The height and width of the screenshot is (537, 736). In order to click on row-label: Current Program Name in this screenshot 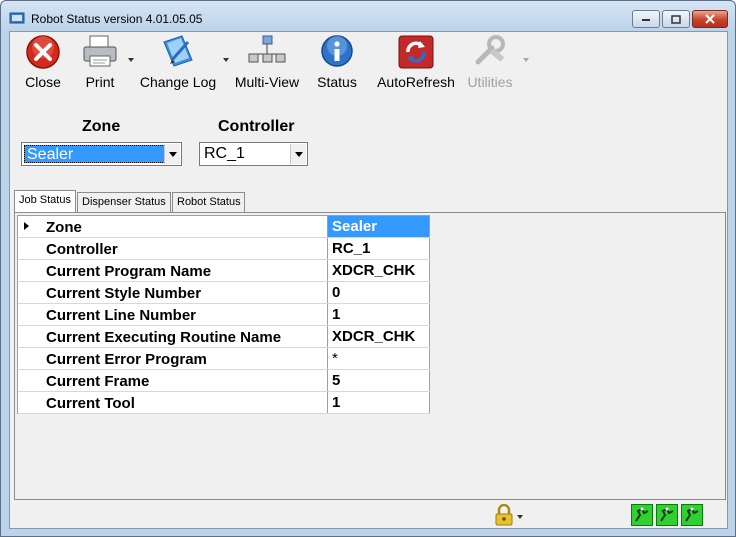, I will do `click(129, 271)`.